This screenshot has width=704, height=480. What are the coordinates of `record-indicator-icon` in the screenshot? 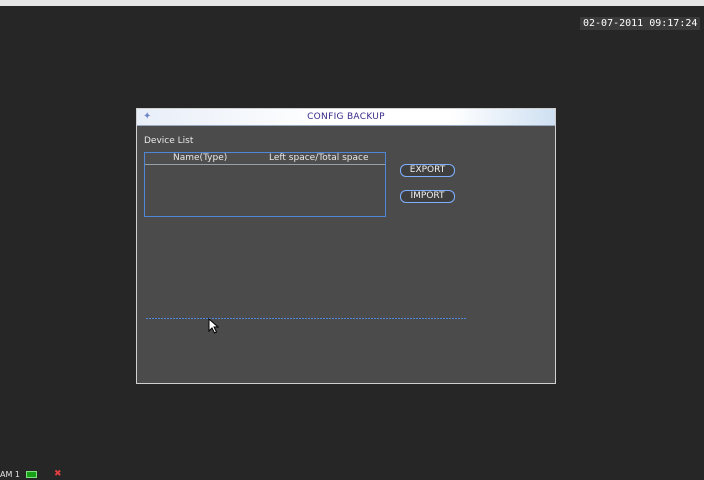 It's located at (31, 474).